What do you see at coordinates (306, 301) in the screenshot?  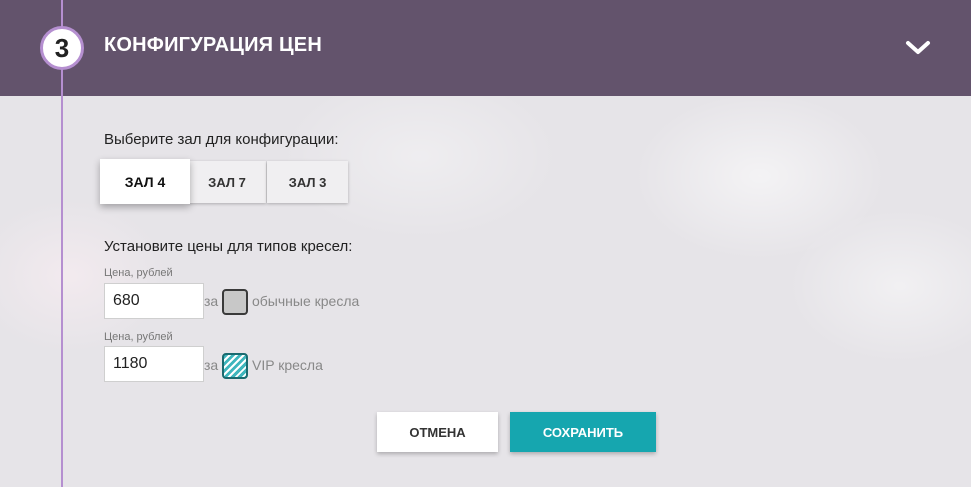 I see `seat-label-regular: обычные кресла` at bounding box center [306, 301].